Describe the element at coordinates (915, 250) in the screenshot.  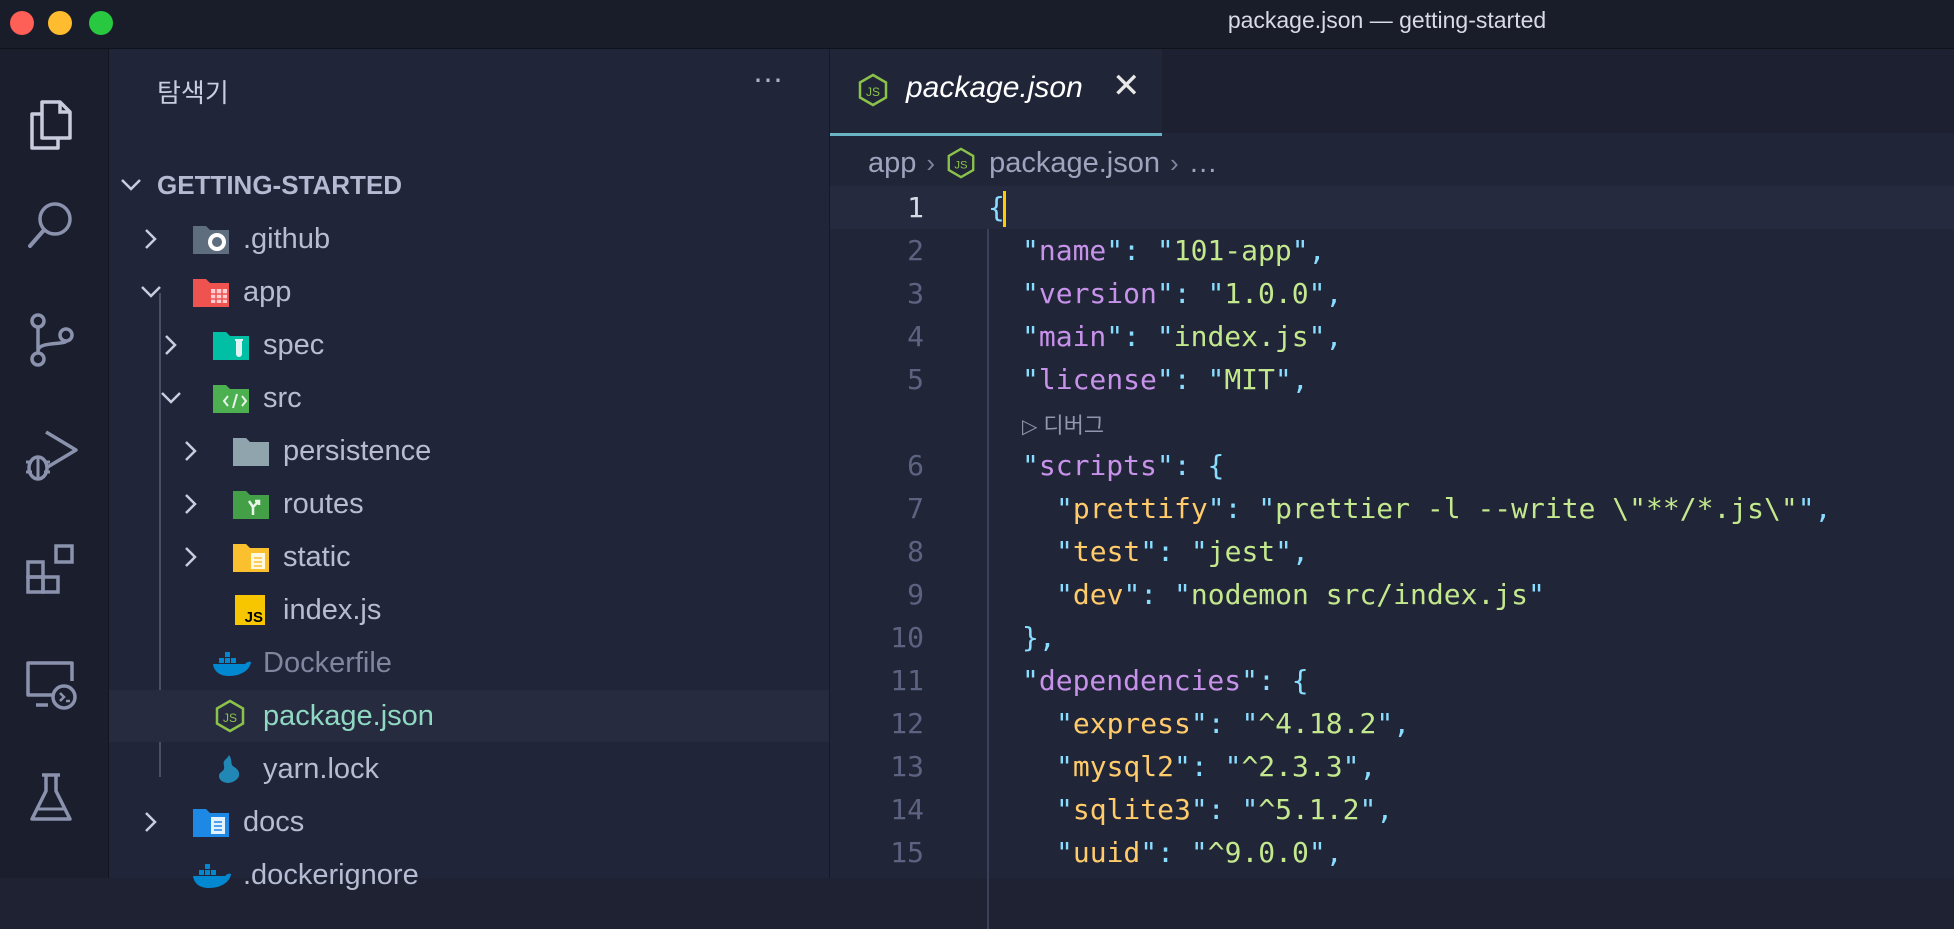
I see `line-number: 2` at that location.